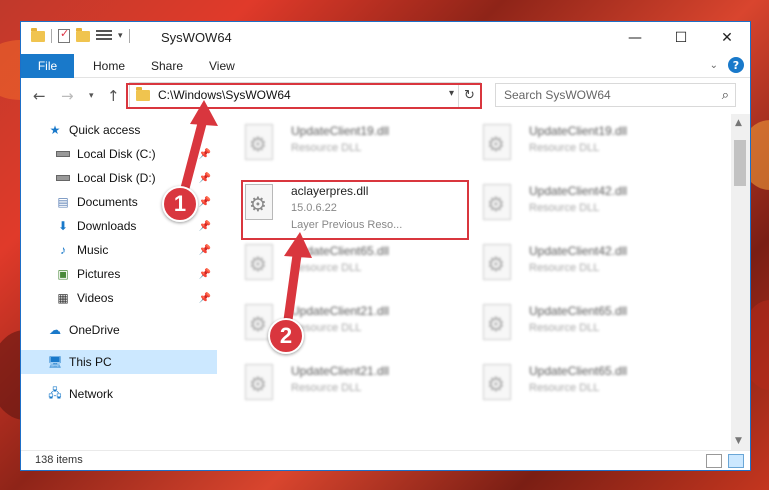 Image resolution: width=769 pixels, height=490 pixels. I want to click on tab-file: File, so click(47, 66).